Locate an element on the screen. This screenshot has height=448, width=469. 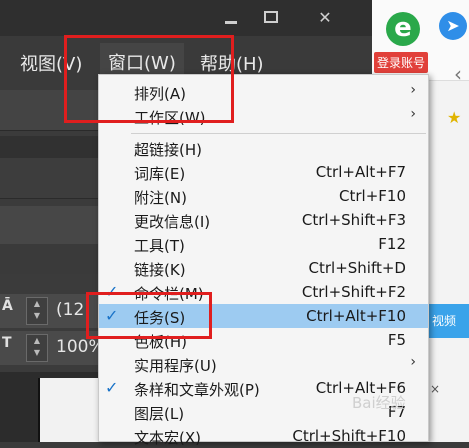
menu-item-shortcut: Ctrl+Shift+F3 is located at coordinates (353, 220).